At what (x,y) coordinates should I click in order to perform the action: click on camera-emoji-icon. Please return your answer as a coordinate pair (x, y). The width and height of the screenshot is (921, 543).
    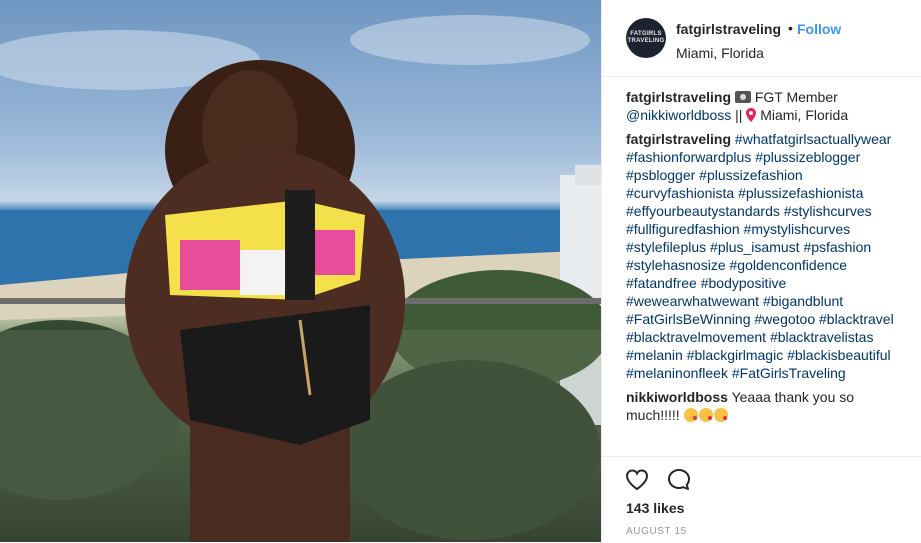
    Looking at the image, I should click on (742, 97).